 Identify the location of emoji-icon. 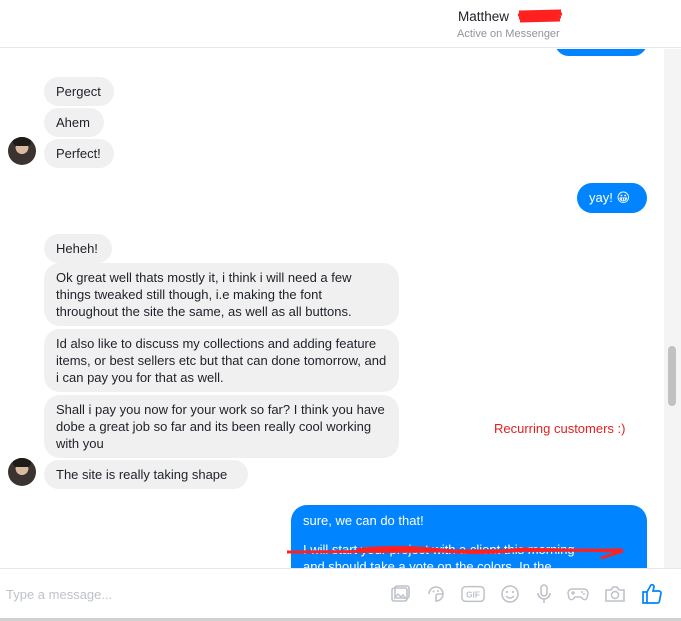
(510, 594).